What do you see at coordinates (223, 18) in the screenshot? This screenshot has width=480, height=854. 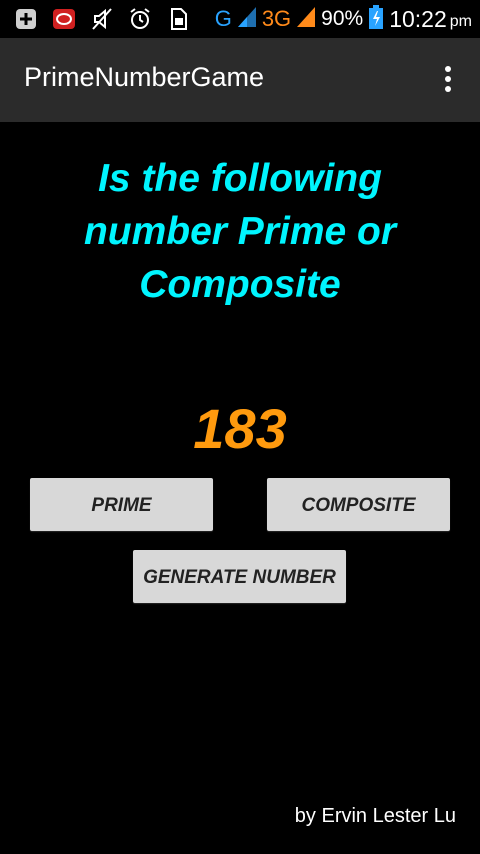 I see `network-g-label: G` at bounding box center [223, 18].